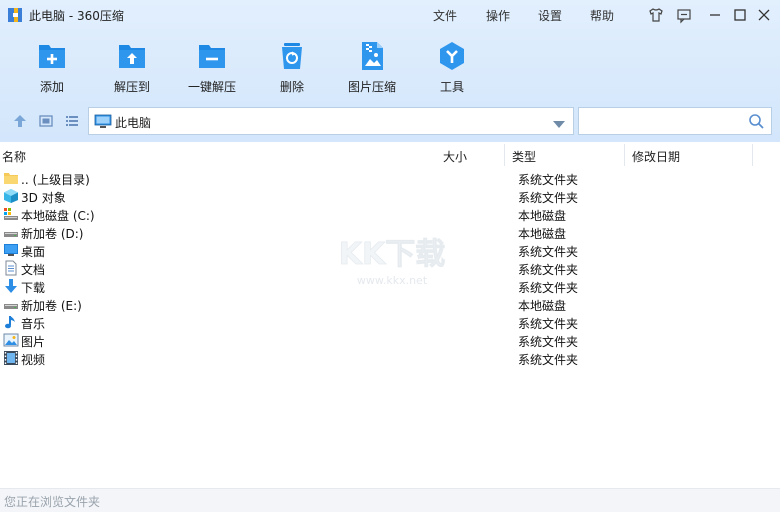 The height and width of the screenshot is (512, 780). Describe the element at coordinates (11, 196) in the screenshot. I see `3d-objects-icon` at that location.